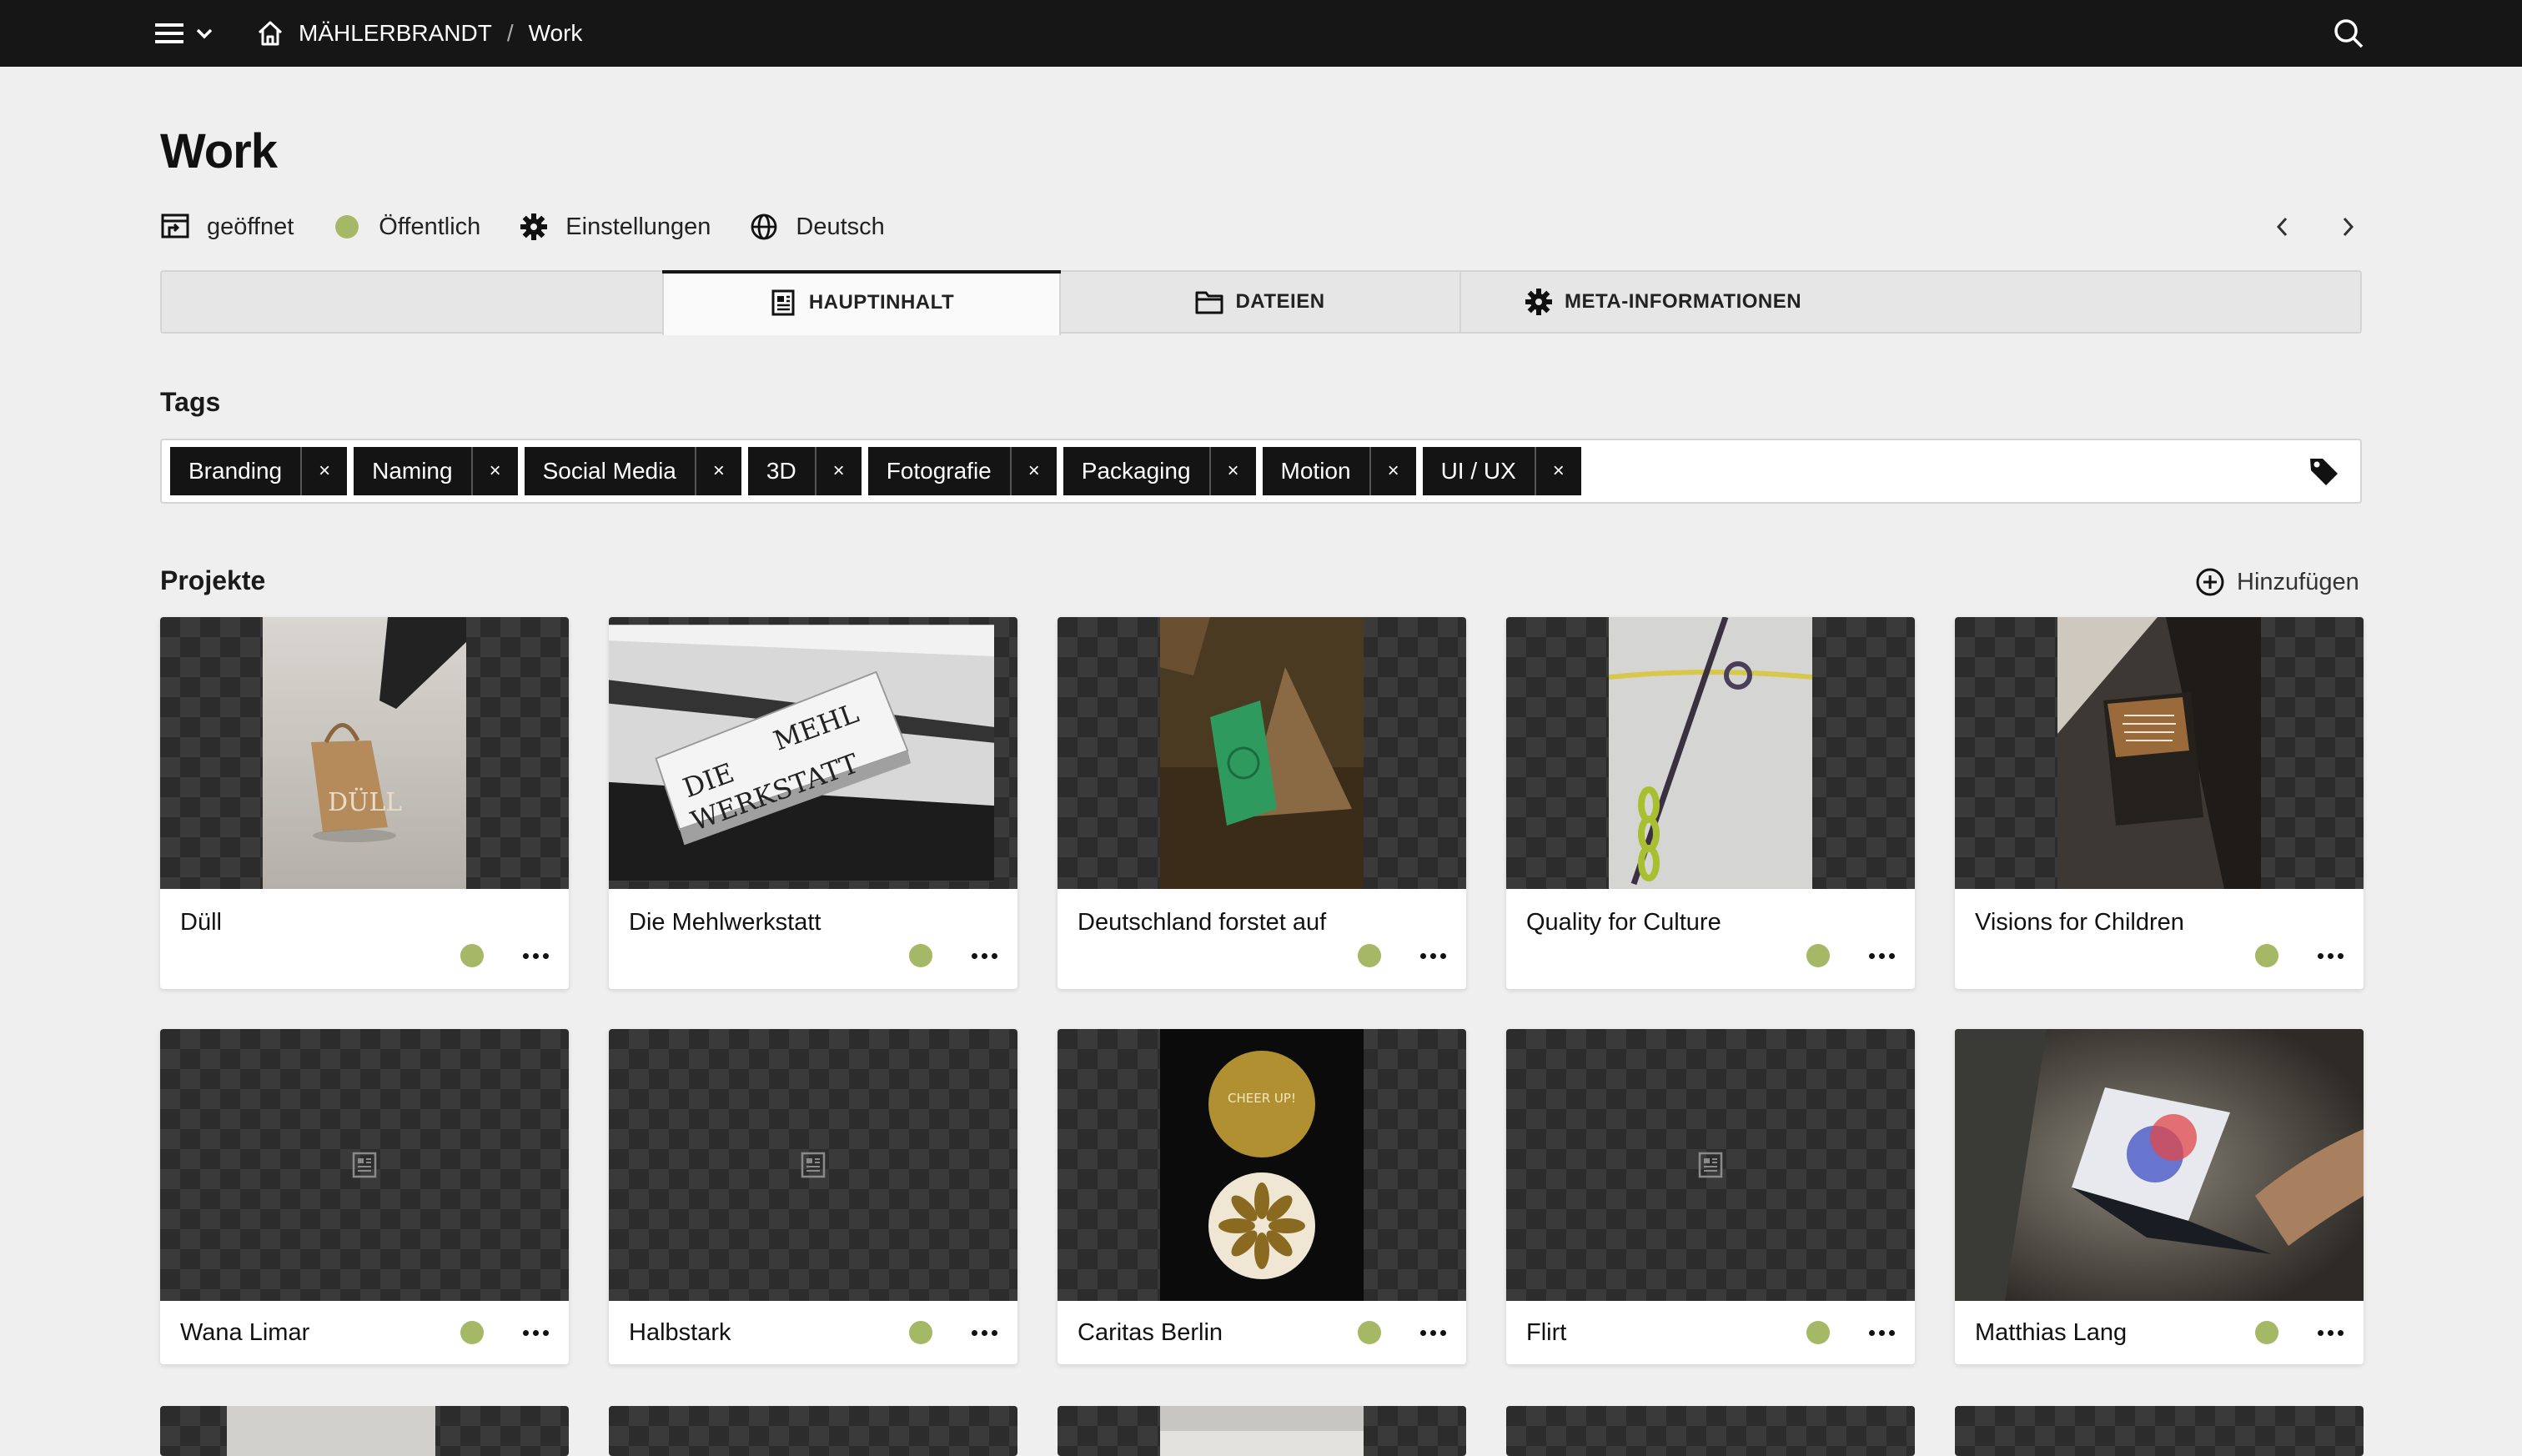 This screenshot has height=1456, width=2522. What do you see at coordinates (2079, 922) in the screenshot?
I see `project-title: Visions for Children` at bounding box center [2079, 922].